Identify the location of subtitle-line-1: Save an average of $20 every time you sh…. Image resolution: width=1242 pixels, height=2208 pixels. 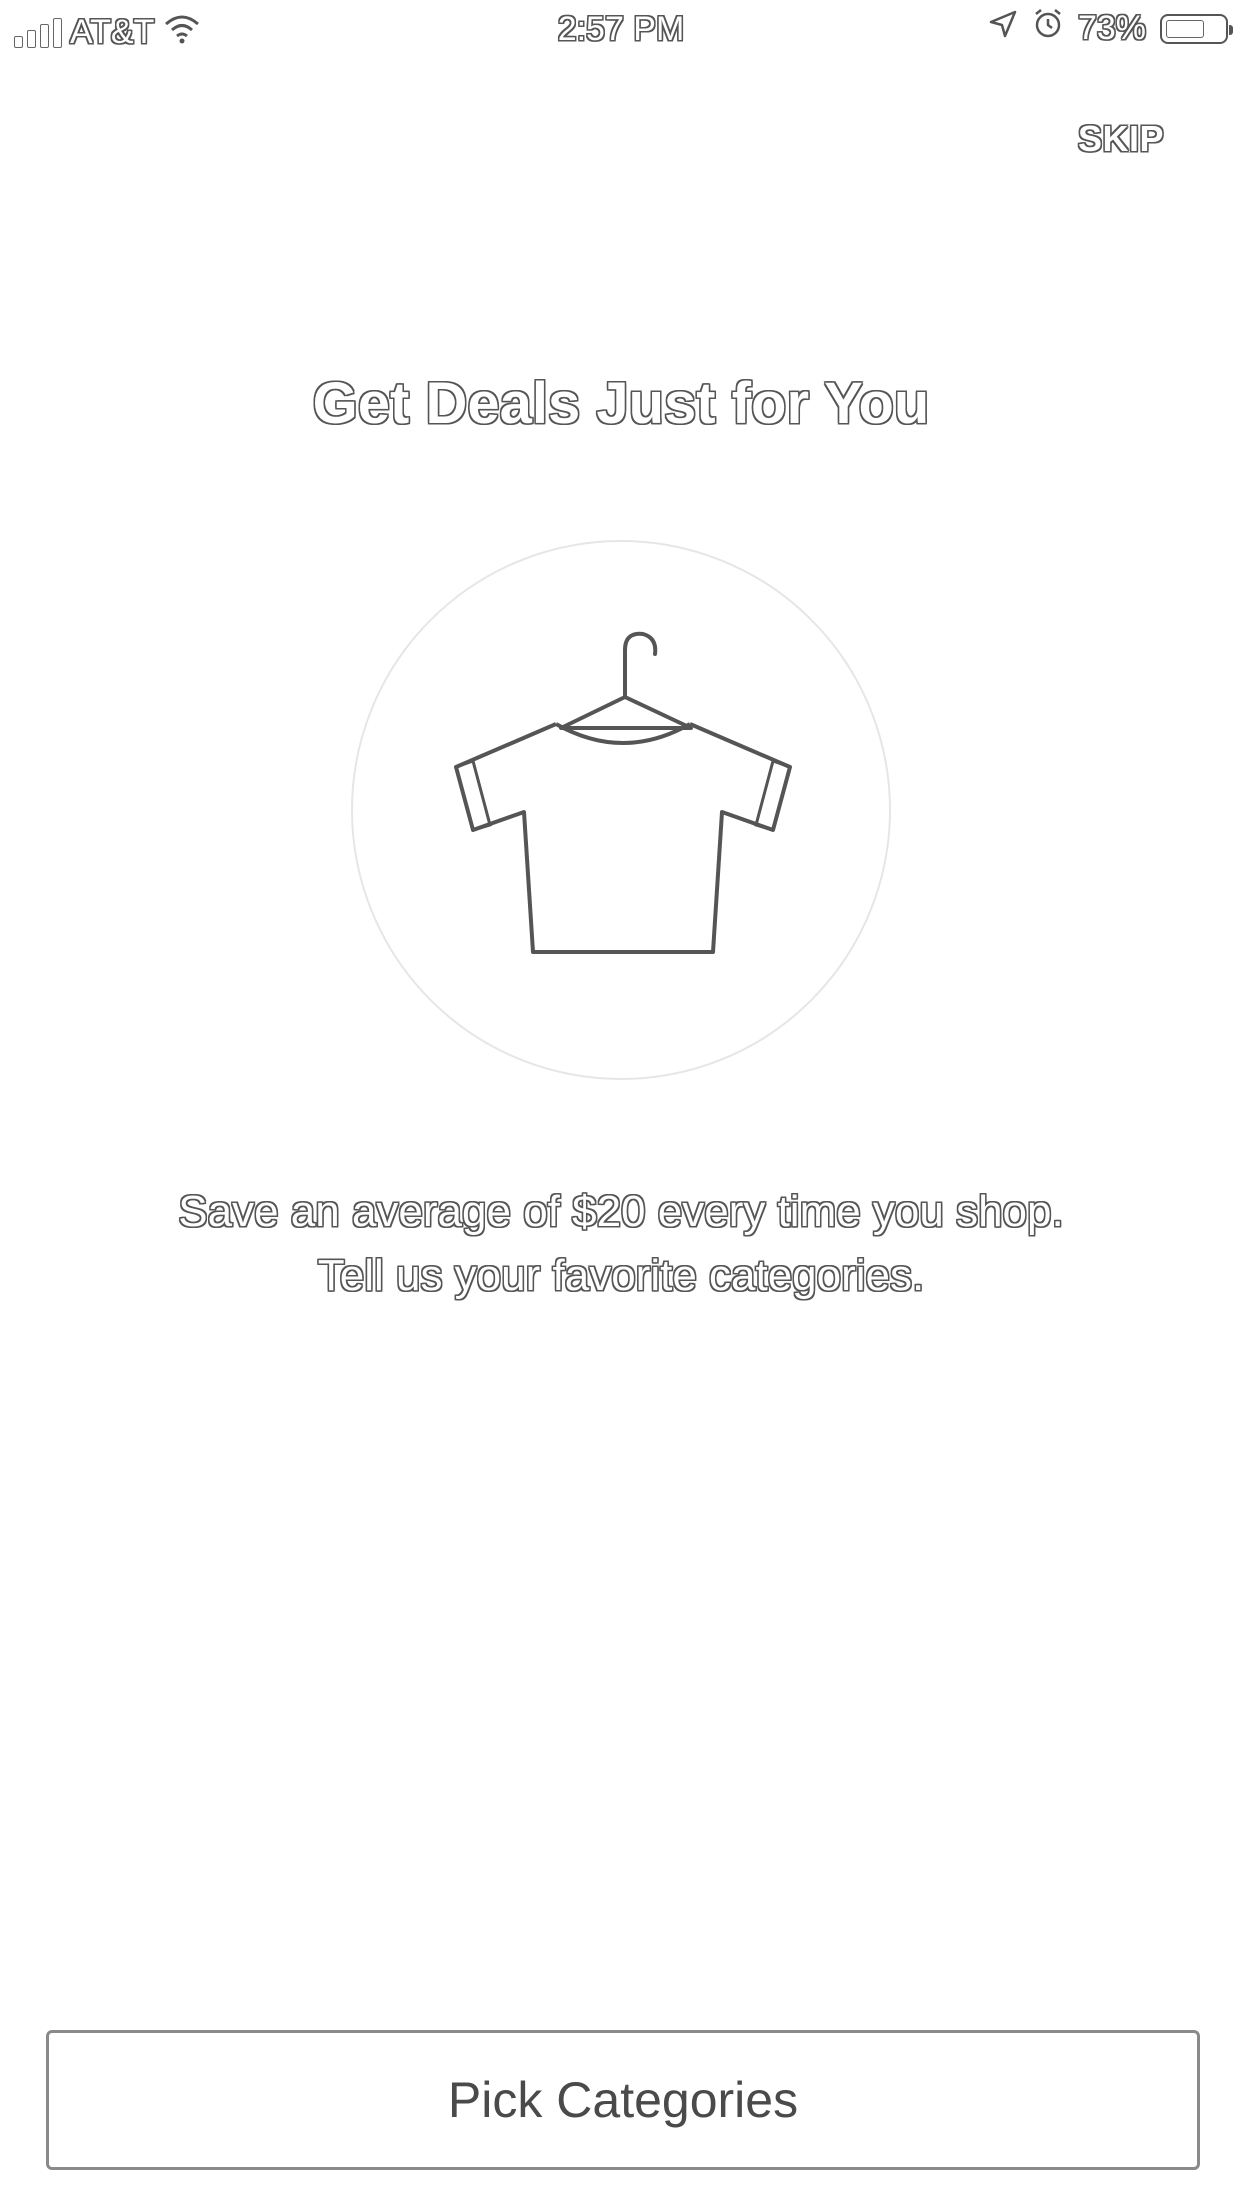
(621, 1211).